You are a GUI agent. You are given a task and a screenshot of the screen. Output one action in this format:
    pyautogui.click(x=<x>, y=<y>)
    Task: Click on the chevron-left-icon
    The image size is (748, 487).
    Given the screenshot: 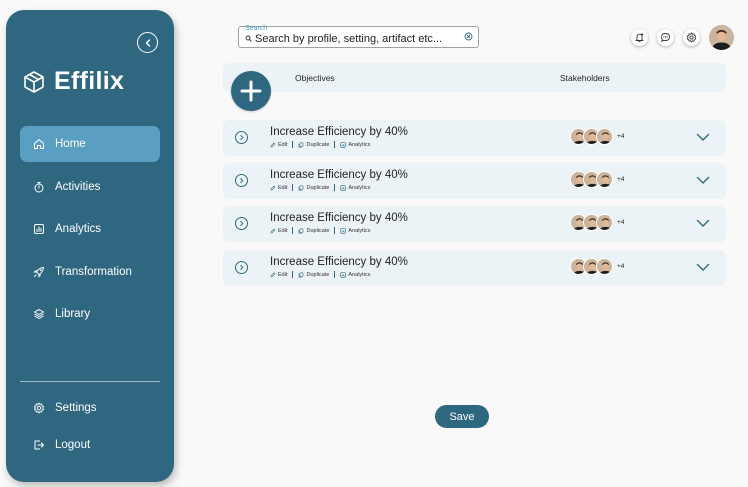 What is the action you would take?
    pyautogui.click(x=147, y=42)
    